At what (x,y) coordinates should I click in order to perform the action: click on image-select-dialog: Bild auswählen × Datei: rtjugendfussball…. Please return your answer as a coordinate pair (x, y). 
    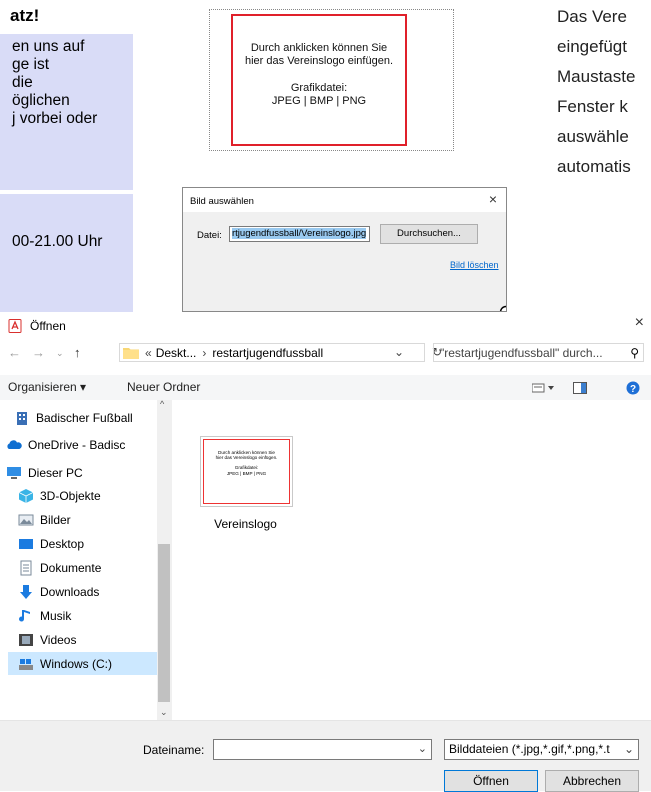
    Looking at the image, I should click on (344, 249).